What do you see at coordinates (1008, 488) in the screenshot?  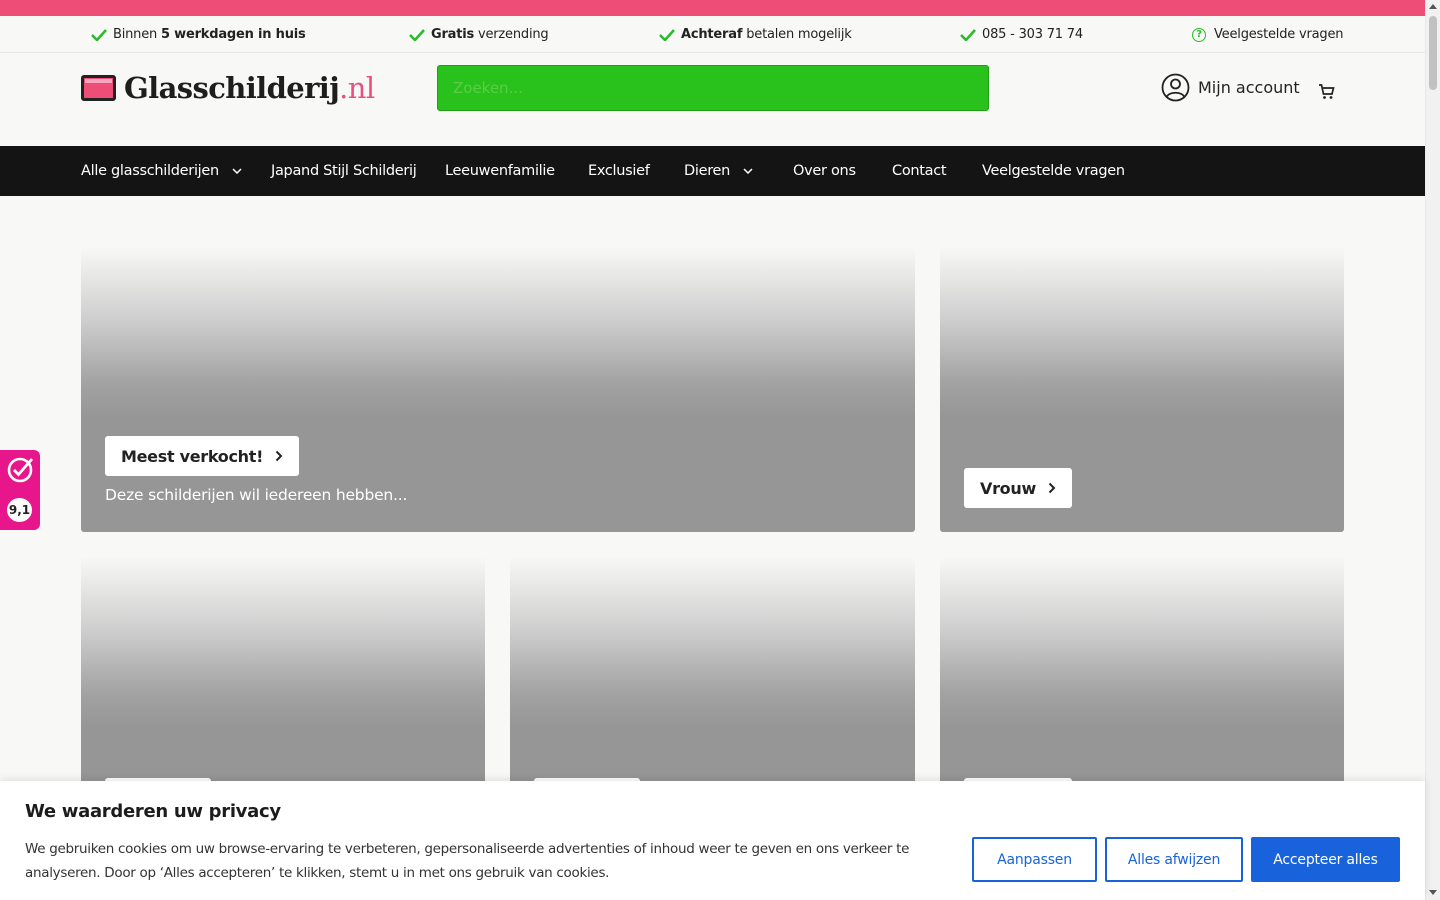 I see `vrouw-button-label: Vrouw` at bounding box center [1008, 488].